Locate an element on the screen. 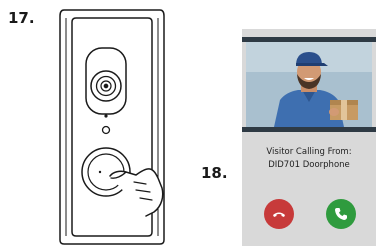 This screenshot has height=246, width=385. answer-call-button is located at coordinates (341, 214).